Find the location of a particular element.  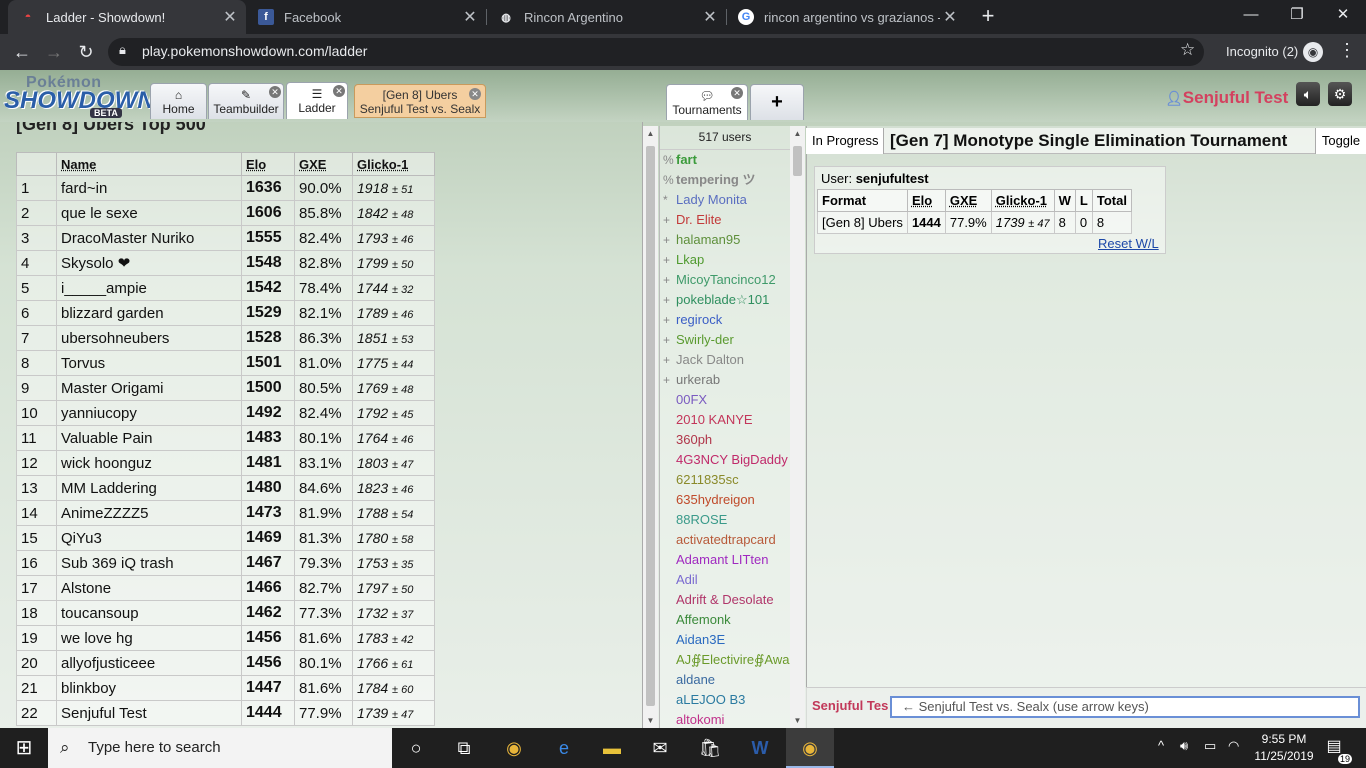

list-item: % fart is located at coordinates (725, 160).